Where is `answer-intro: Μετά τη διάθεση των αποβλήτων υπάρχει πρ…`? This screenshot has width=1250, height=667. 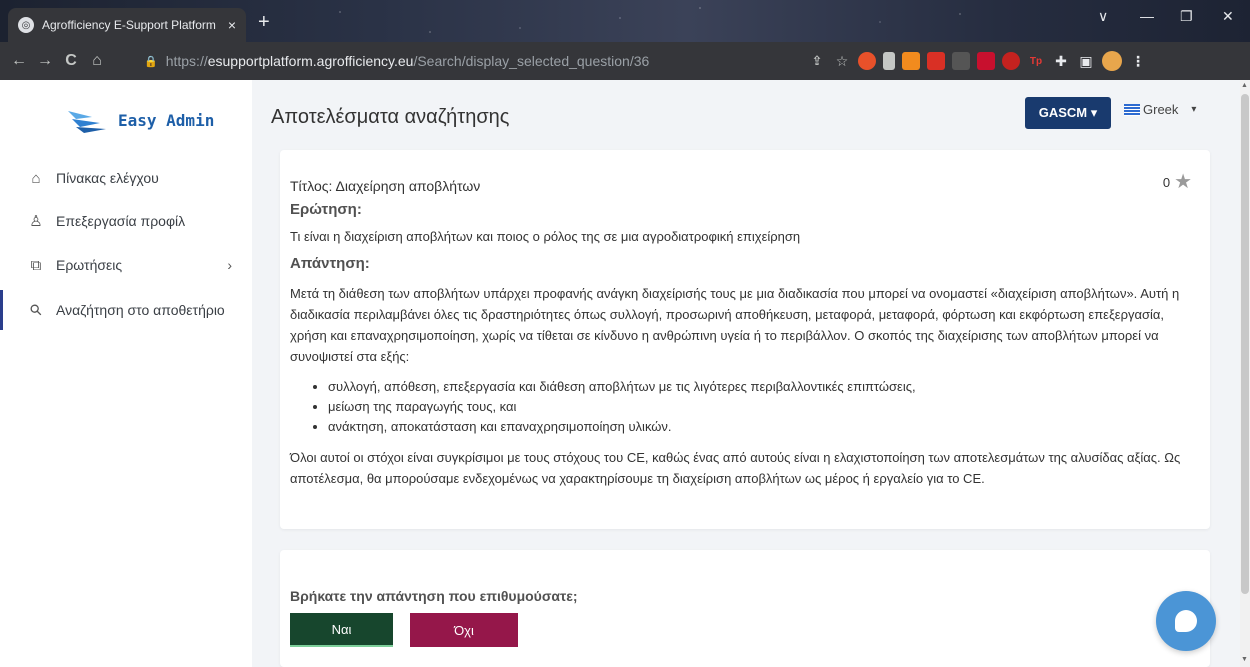
answer-intro: Μετά τη διάθεση των αποβλήτων υπάρχει πρ… is located at coordinates (735, 325).